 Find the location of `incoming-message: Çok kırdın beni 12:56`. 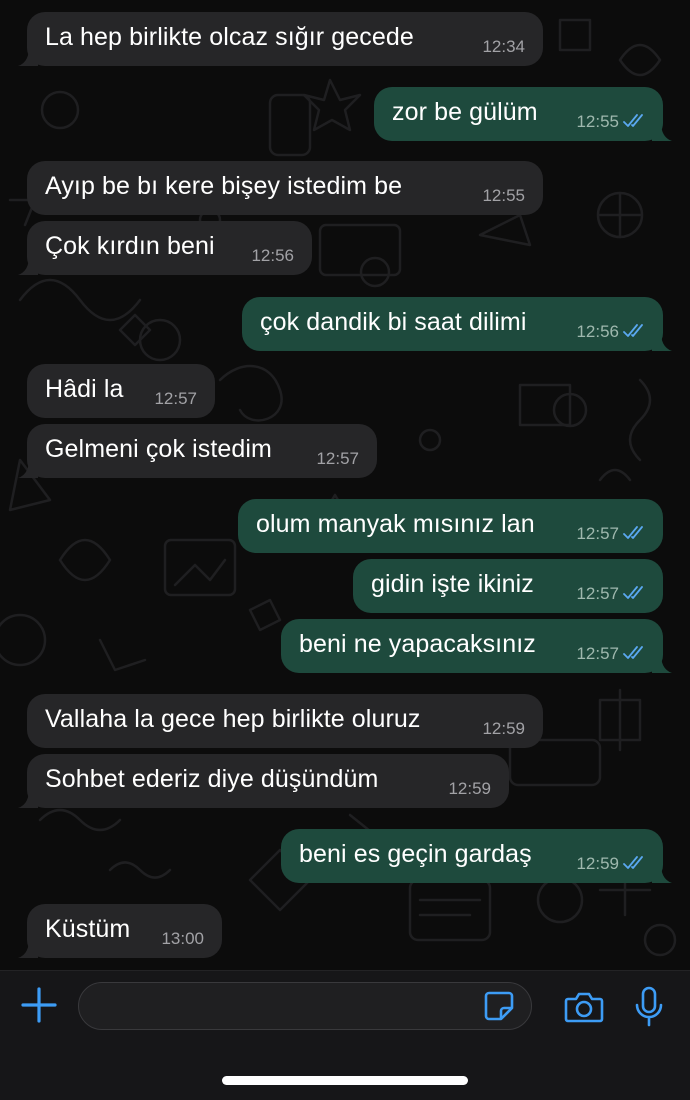

incoming-message: Çok kırdın beni 12:56 is located at coordinates (165, 248).